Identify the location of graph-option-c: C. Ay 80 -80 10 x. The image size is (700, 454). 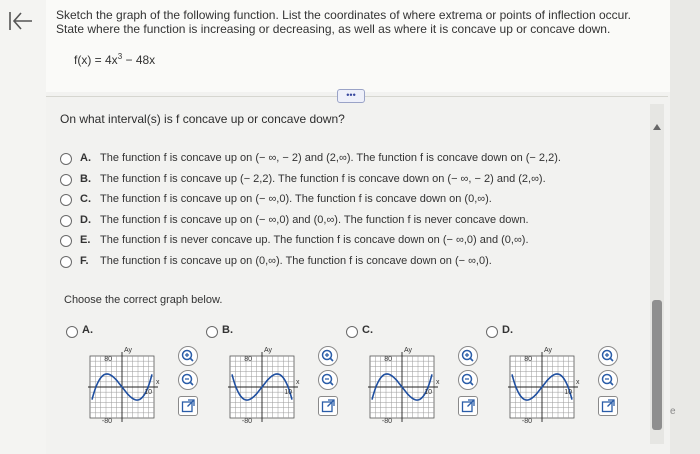
(416, 374).